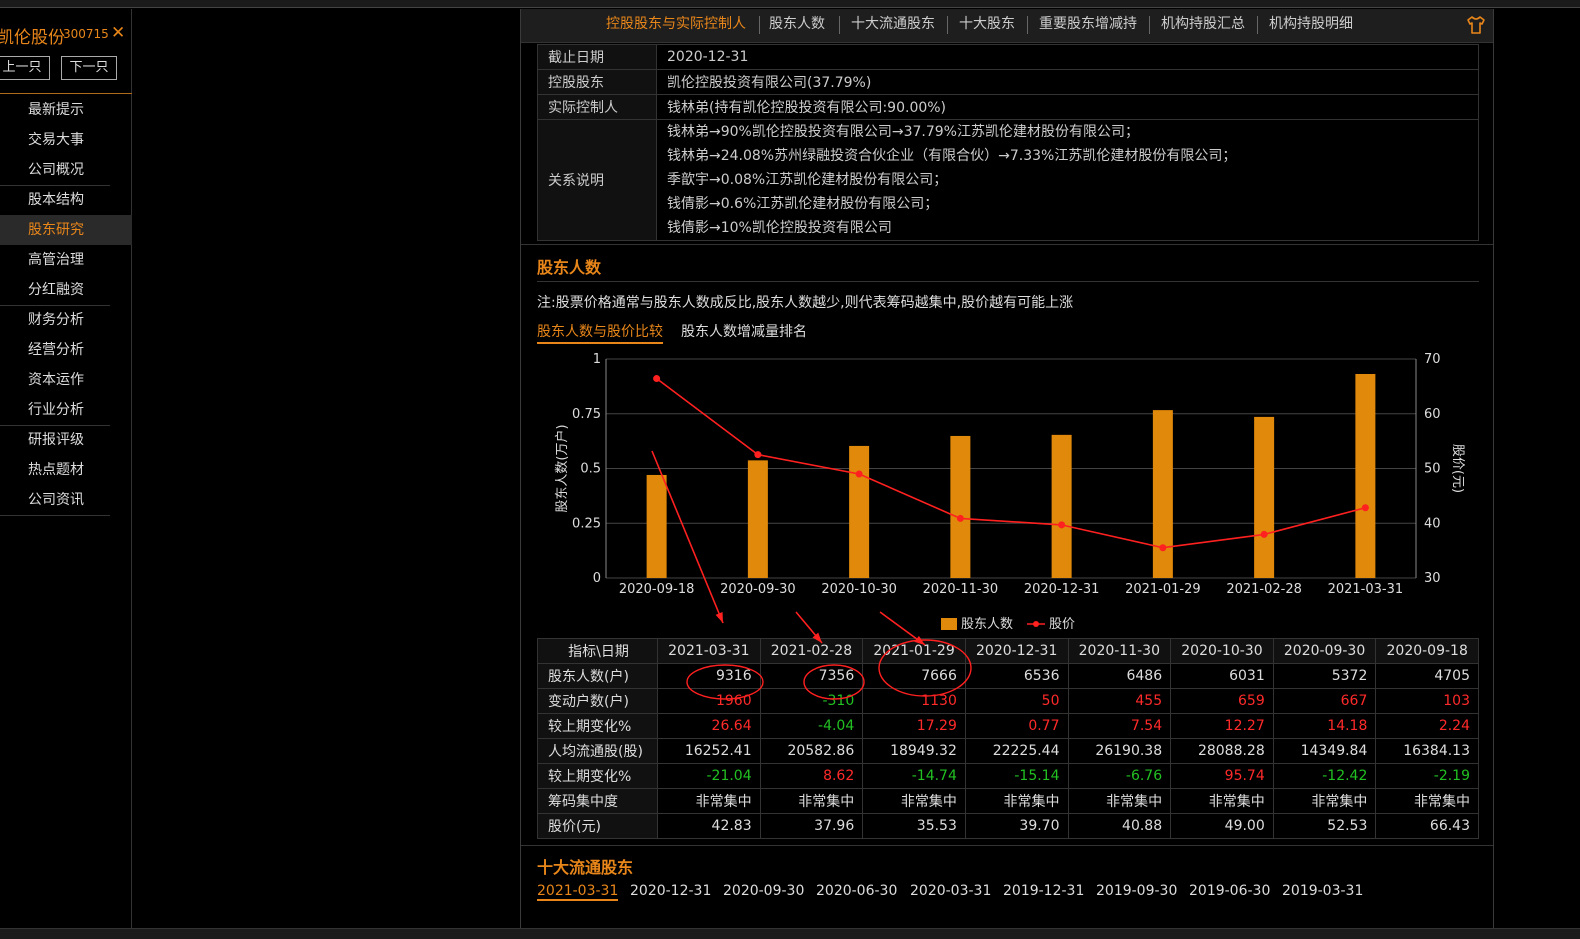 The height and width of the screenshot is (939, 1580). What do you see at coordinates (797, 26) in the screenshot?
I see `tab-item: 股东人数` at bounding box center [797, 26].